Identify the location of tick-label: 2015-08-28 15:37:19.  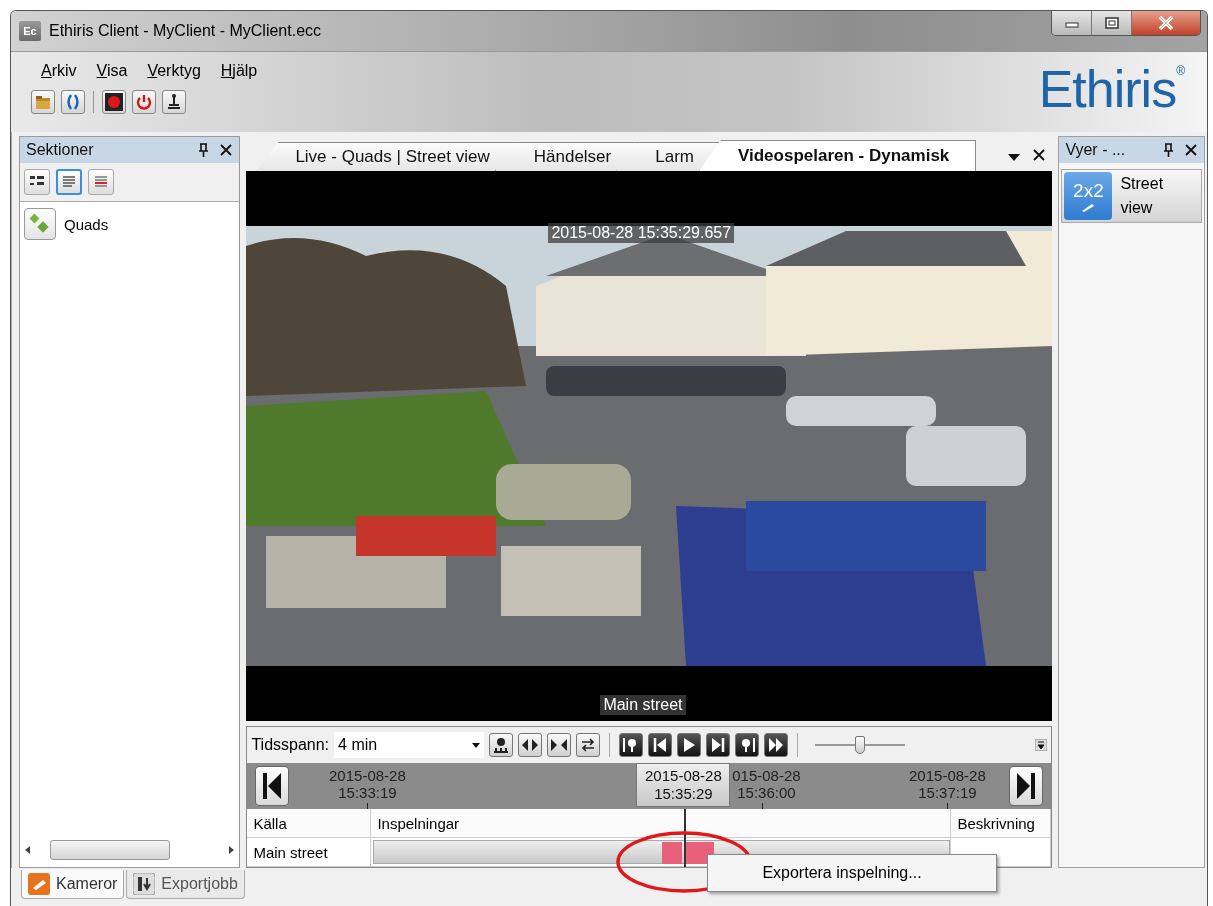
(947, 784).